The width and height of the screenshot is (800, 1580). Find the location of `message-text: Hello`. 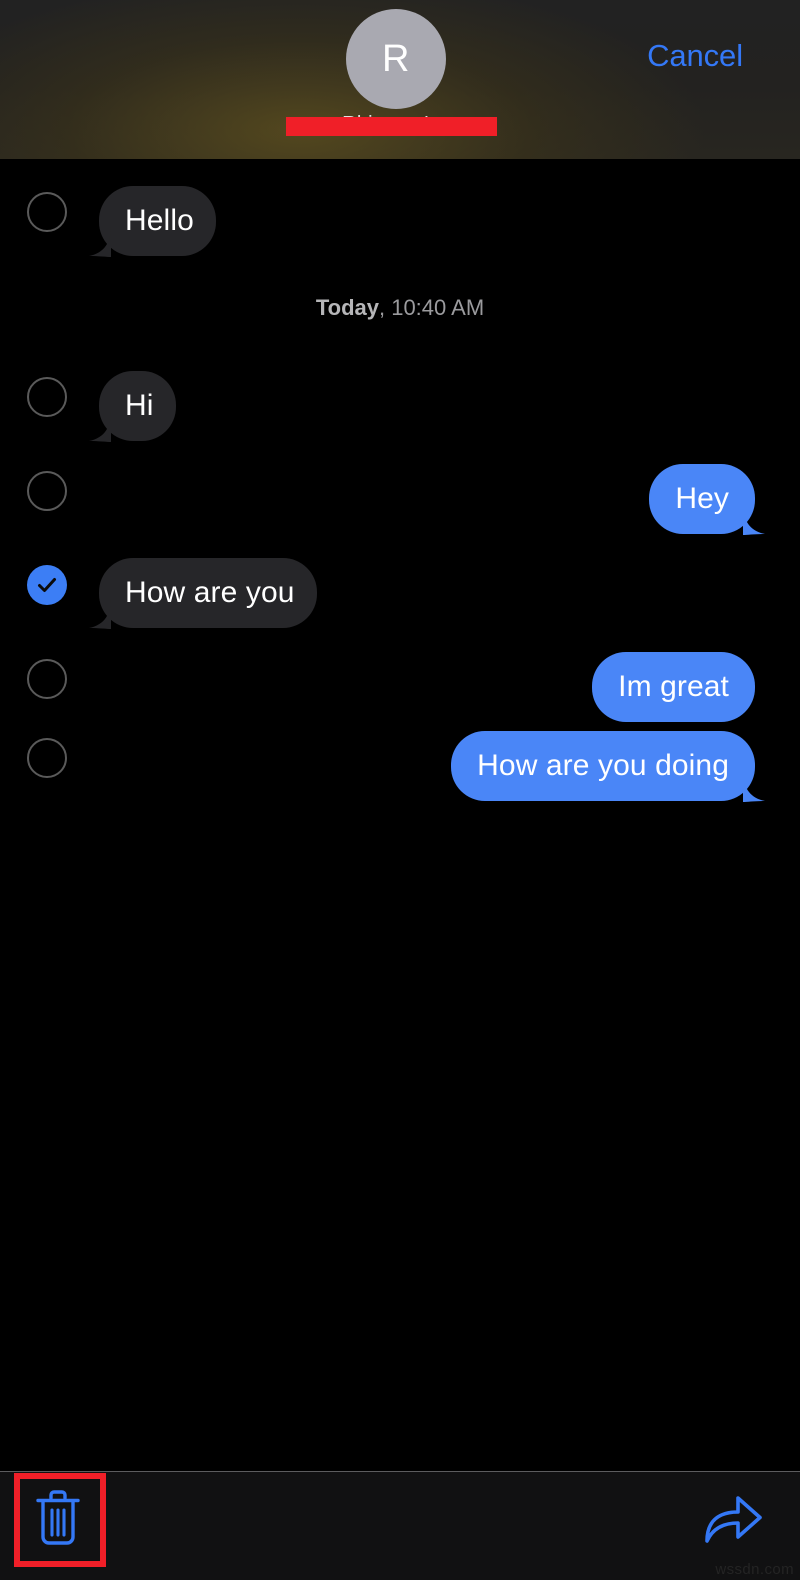

message-text: Hello is located at coordinates (159, 220).